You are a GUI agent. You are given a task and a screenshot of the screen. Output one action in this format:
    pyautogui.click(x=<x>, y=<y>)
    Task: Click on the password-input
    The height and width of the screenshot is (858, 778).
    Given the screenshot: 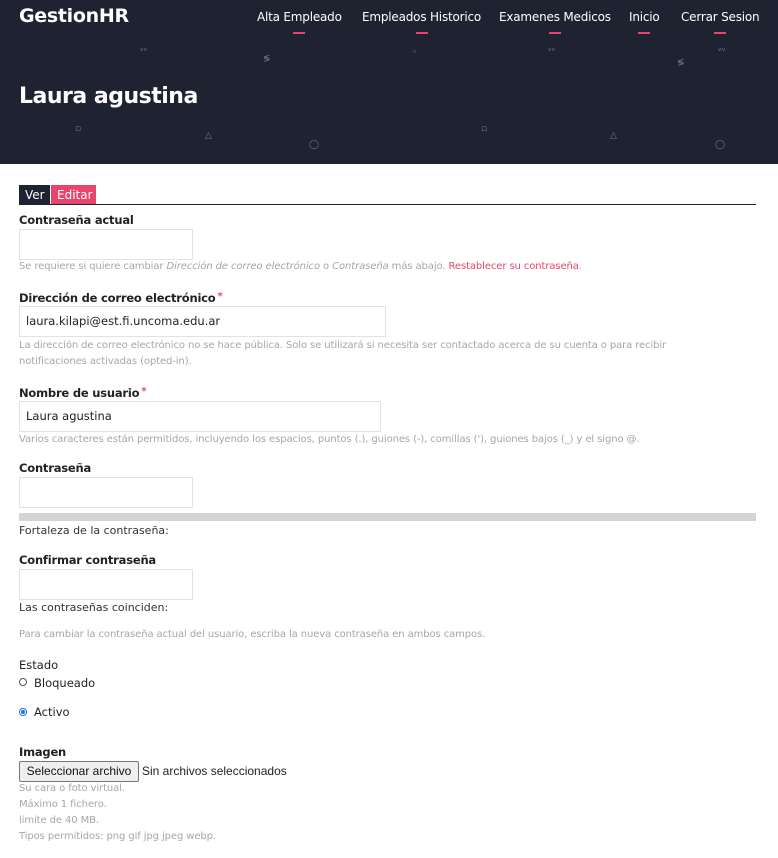 What is the action you would take?
    pyautogui.click(x=106, y=492)
    